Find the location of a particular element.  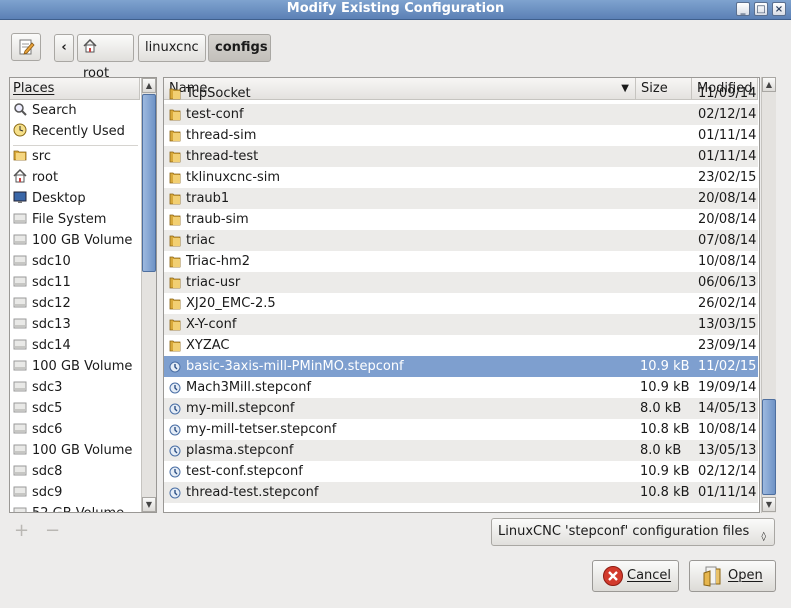

desktop-icon is located at coordinates (22, 198).